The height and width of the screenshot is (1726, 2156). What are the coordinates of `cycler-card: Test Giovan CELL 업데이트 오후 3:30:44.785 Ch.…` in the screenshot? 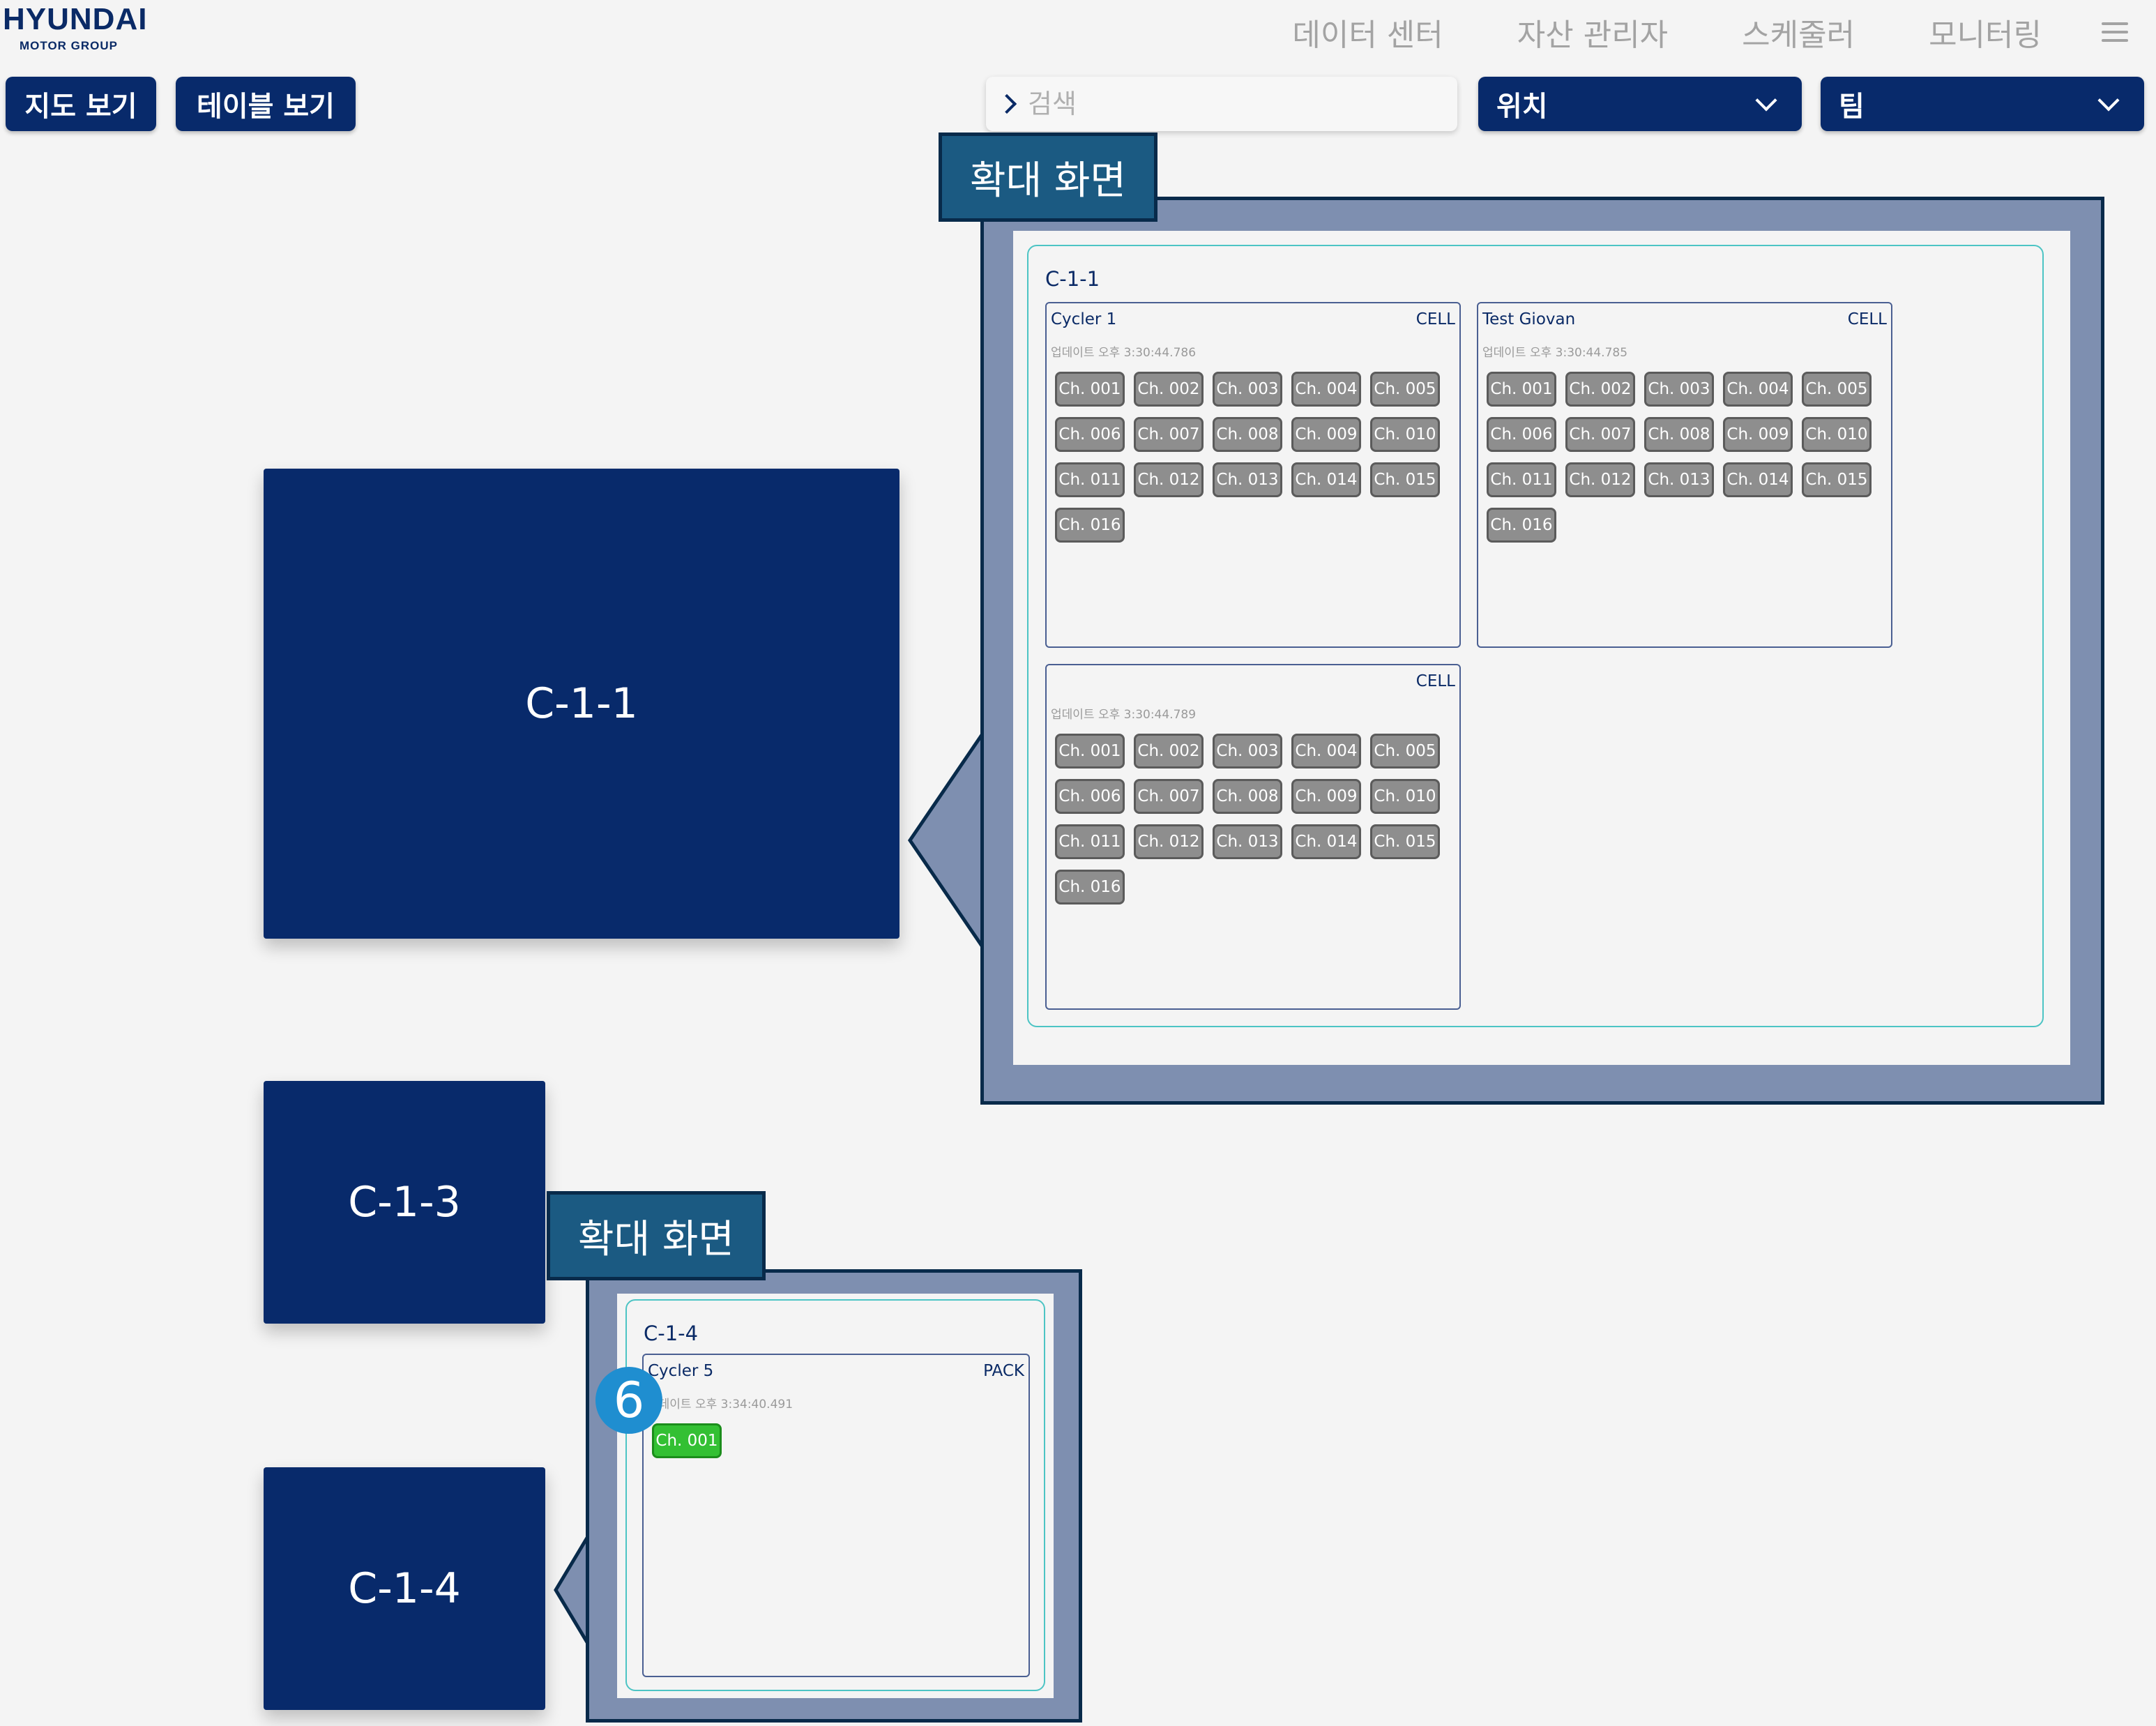 It's located at (1684, 475).